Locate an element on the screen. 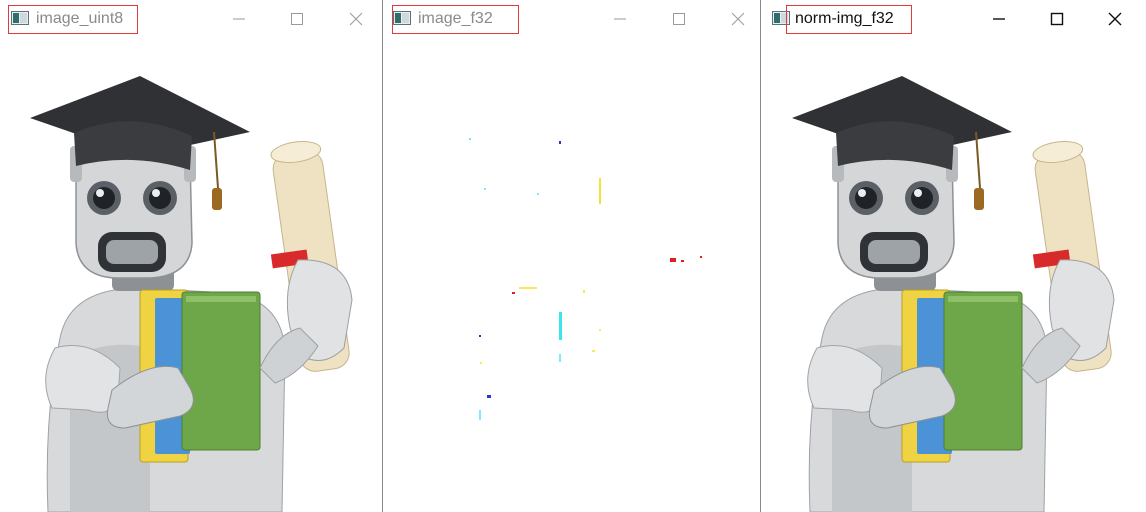 The height and width of the screenshot is (512, 1146). window-titlebar: norm-img_f32 is located at coordinates (953, 19).